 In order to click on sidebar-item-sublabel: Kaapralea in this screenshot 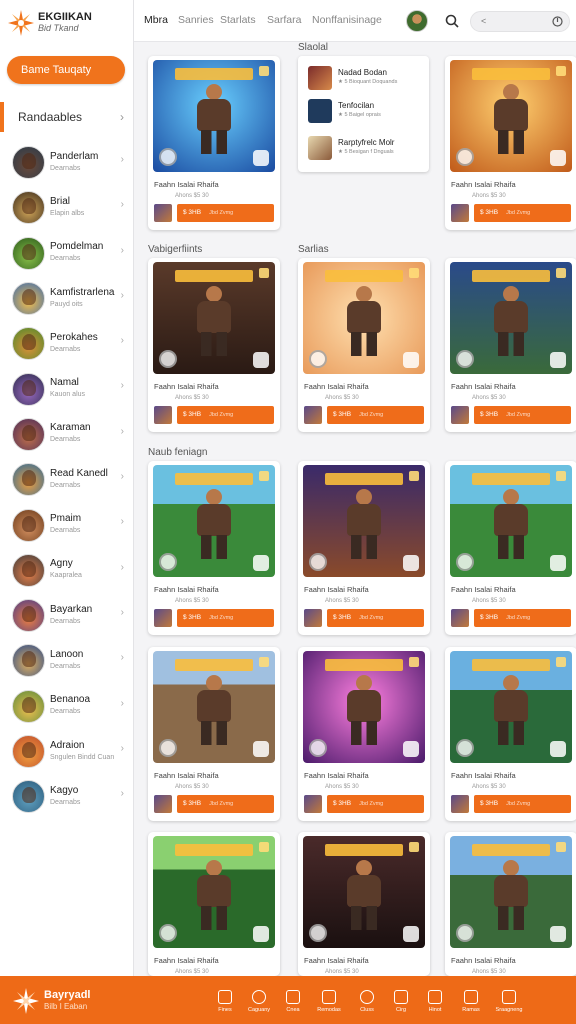, I will do `click(66, 576)`.